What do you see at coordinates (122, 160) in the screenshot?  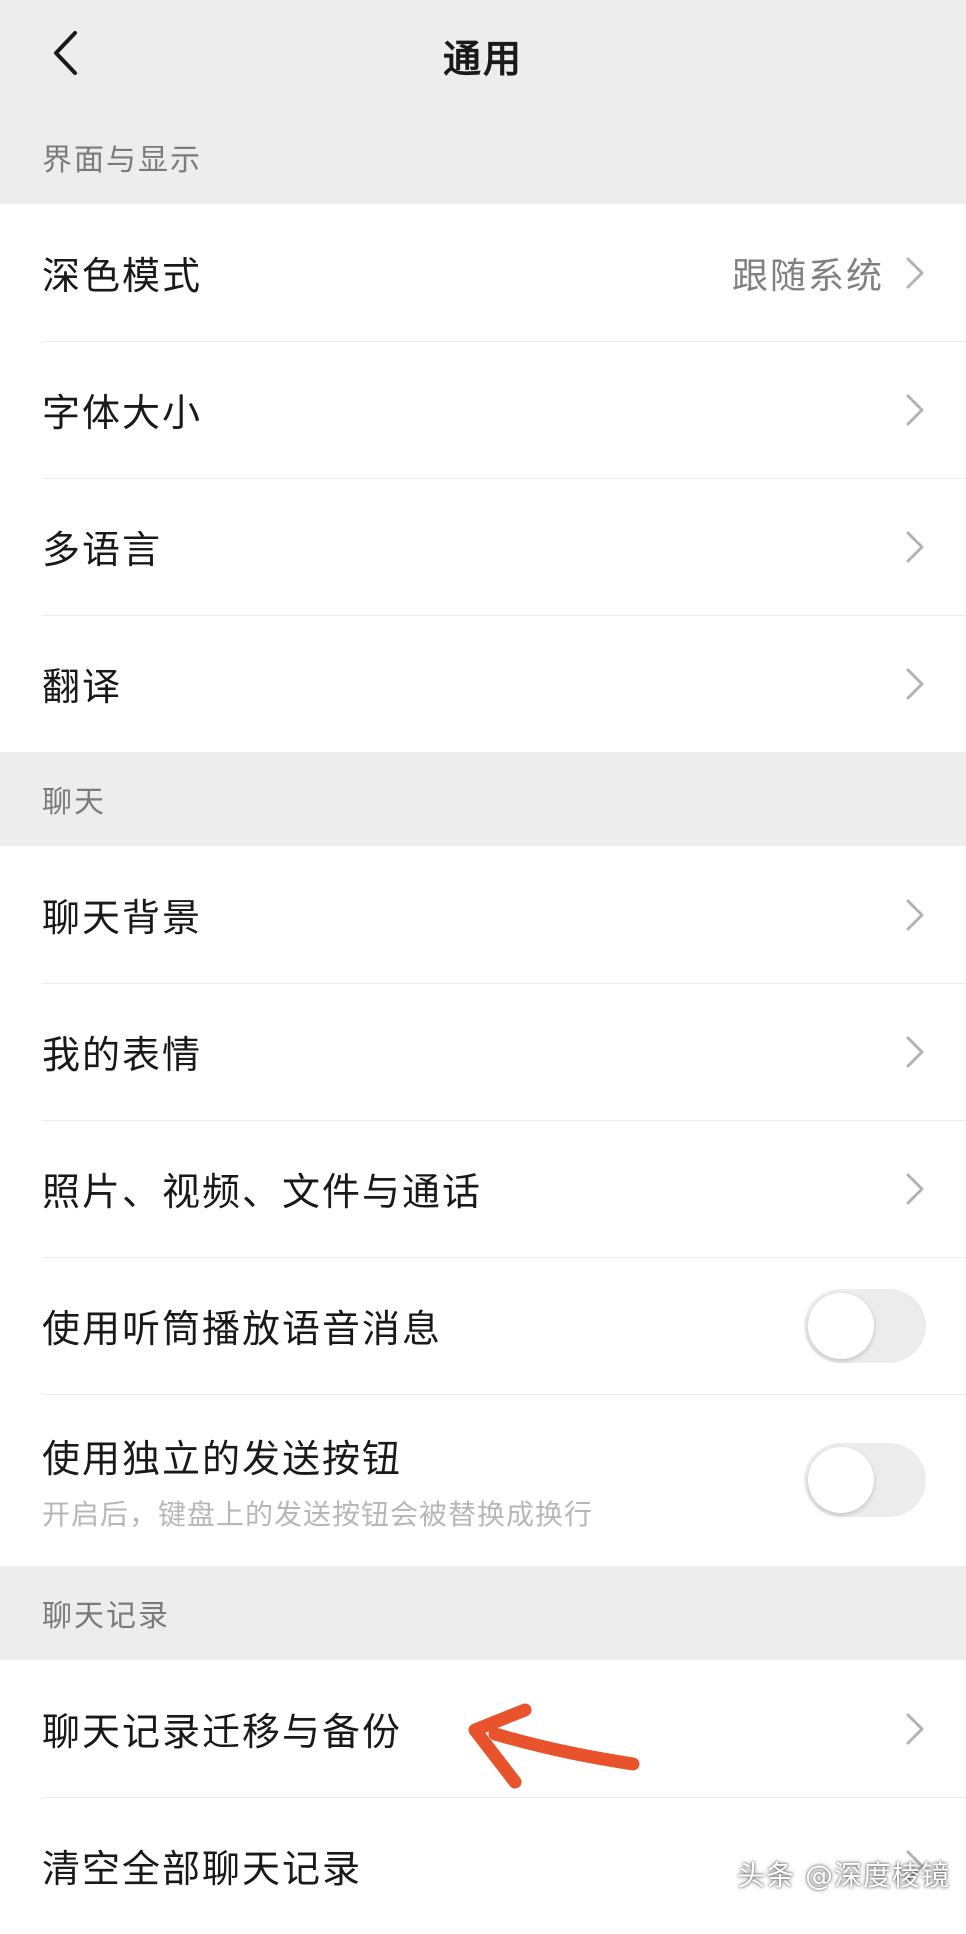 I see `section-header-display: 界面与显示` at bounding box center [122, 160].